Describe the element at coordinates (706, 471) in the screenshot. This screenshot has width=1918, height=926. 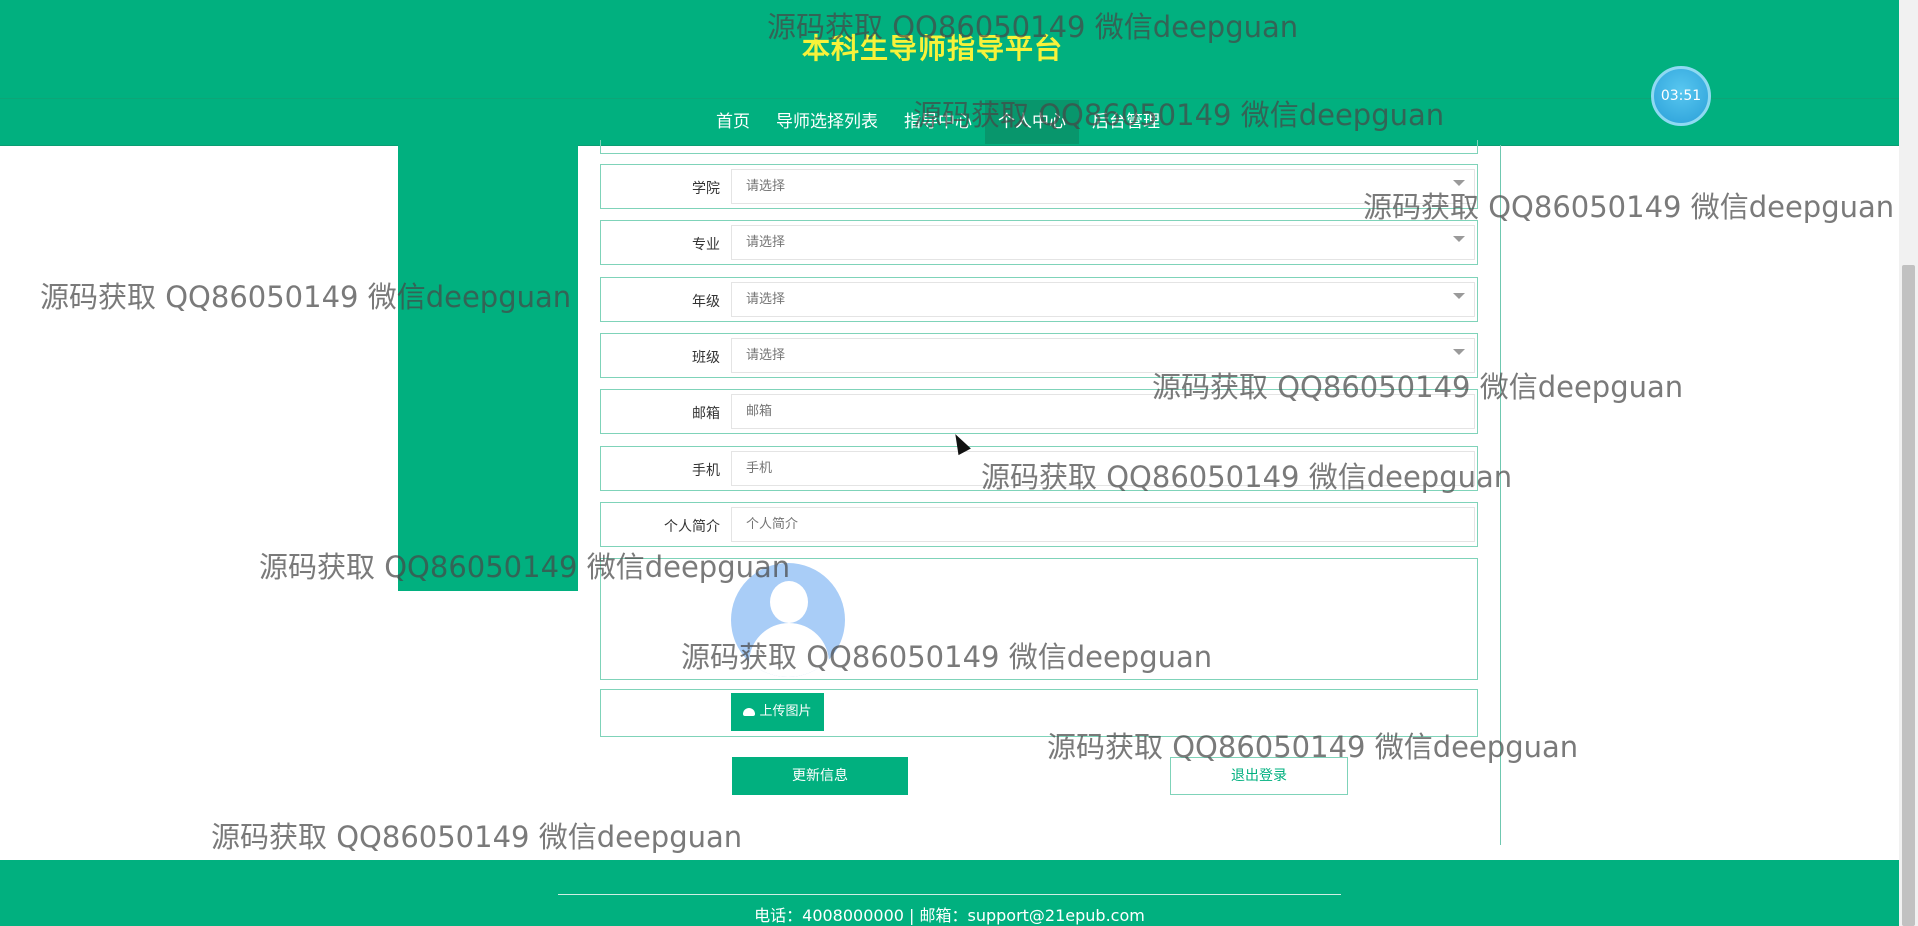
I see `phone-label: 手机` at that location.